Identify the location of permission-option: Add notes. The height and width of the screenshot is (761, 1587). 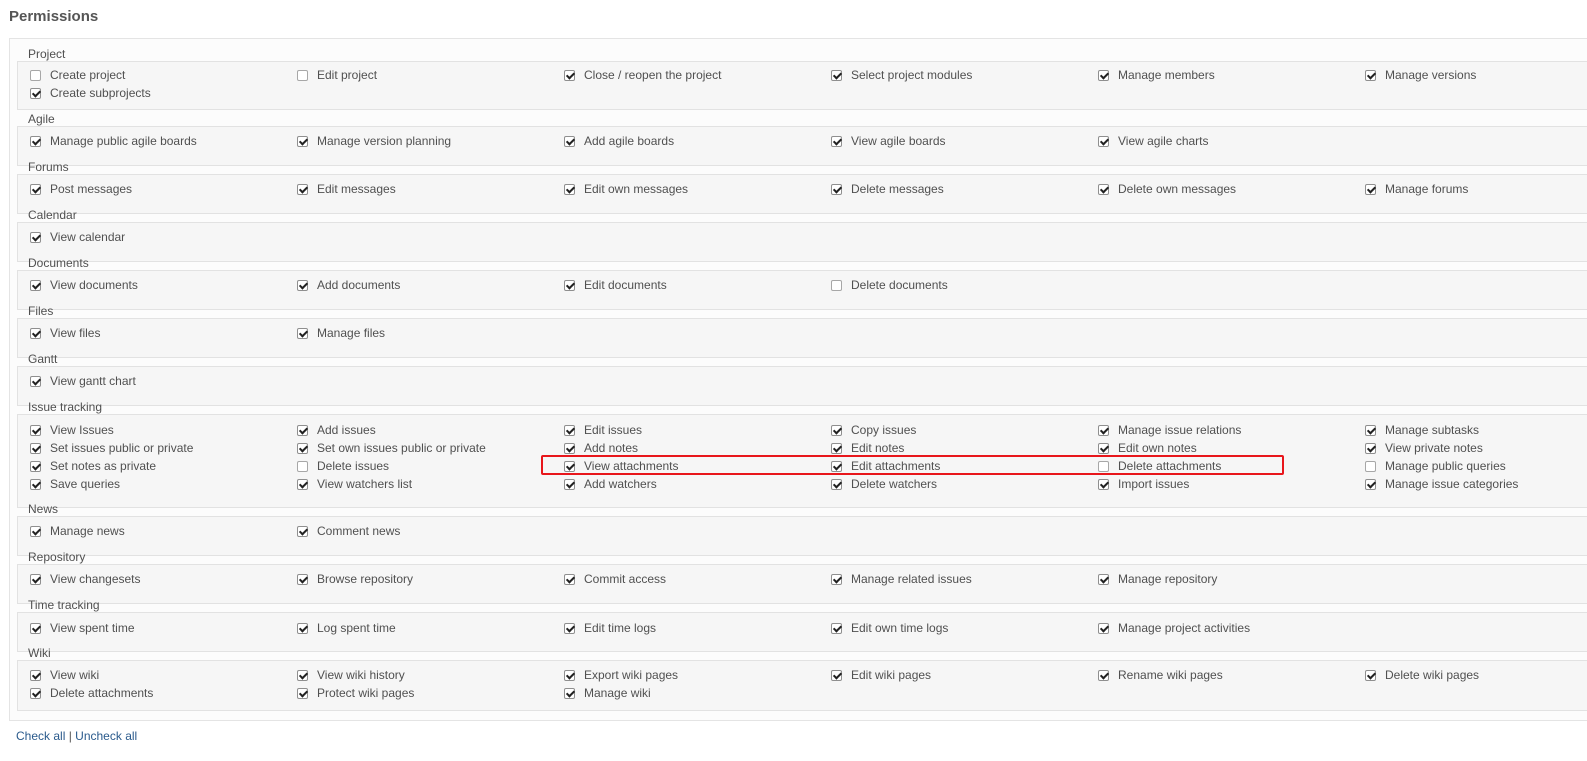
(601, 448).